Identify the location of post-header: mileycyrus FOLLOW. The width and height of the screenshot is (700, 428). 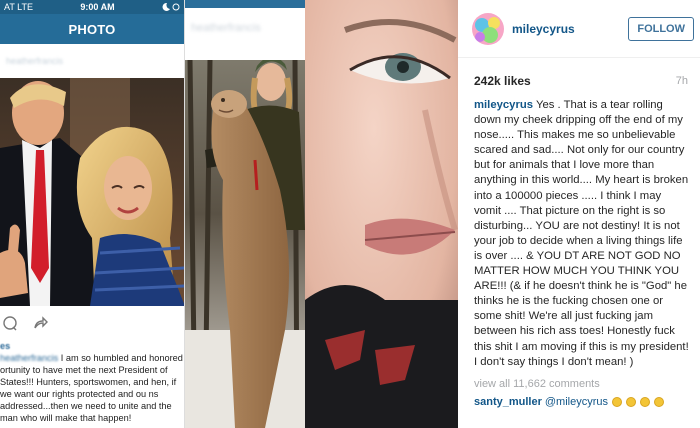
(579, 29).